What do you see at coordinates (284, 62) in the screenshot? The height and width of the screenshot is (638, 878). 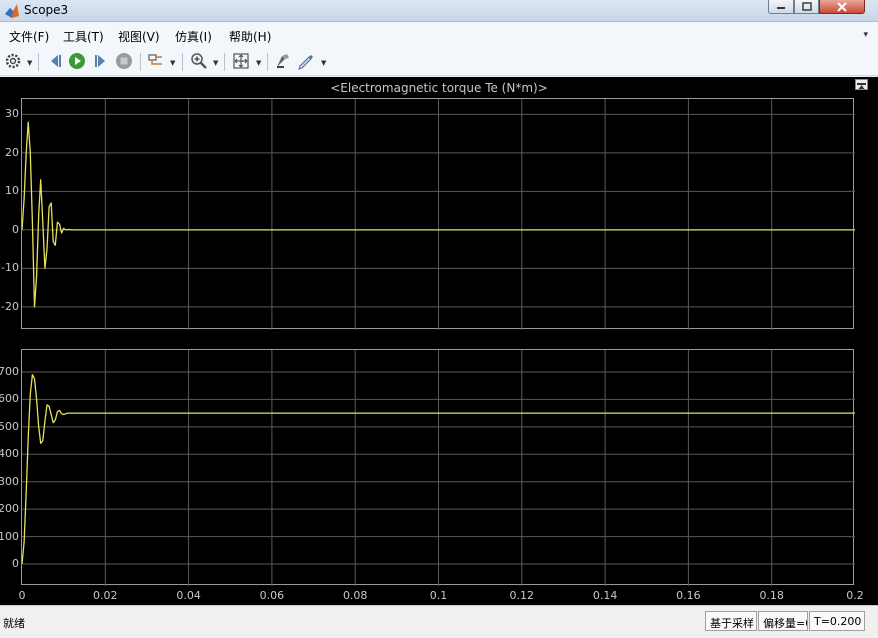 I see `style-icon` at bounding box center [284, 62].